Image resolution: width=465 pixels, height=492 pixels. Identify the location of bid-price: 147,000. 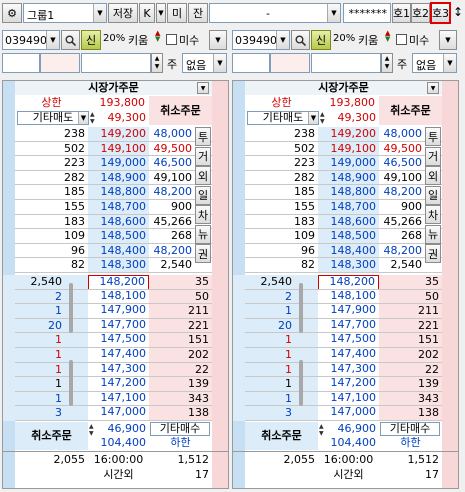
(348, 413).